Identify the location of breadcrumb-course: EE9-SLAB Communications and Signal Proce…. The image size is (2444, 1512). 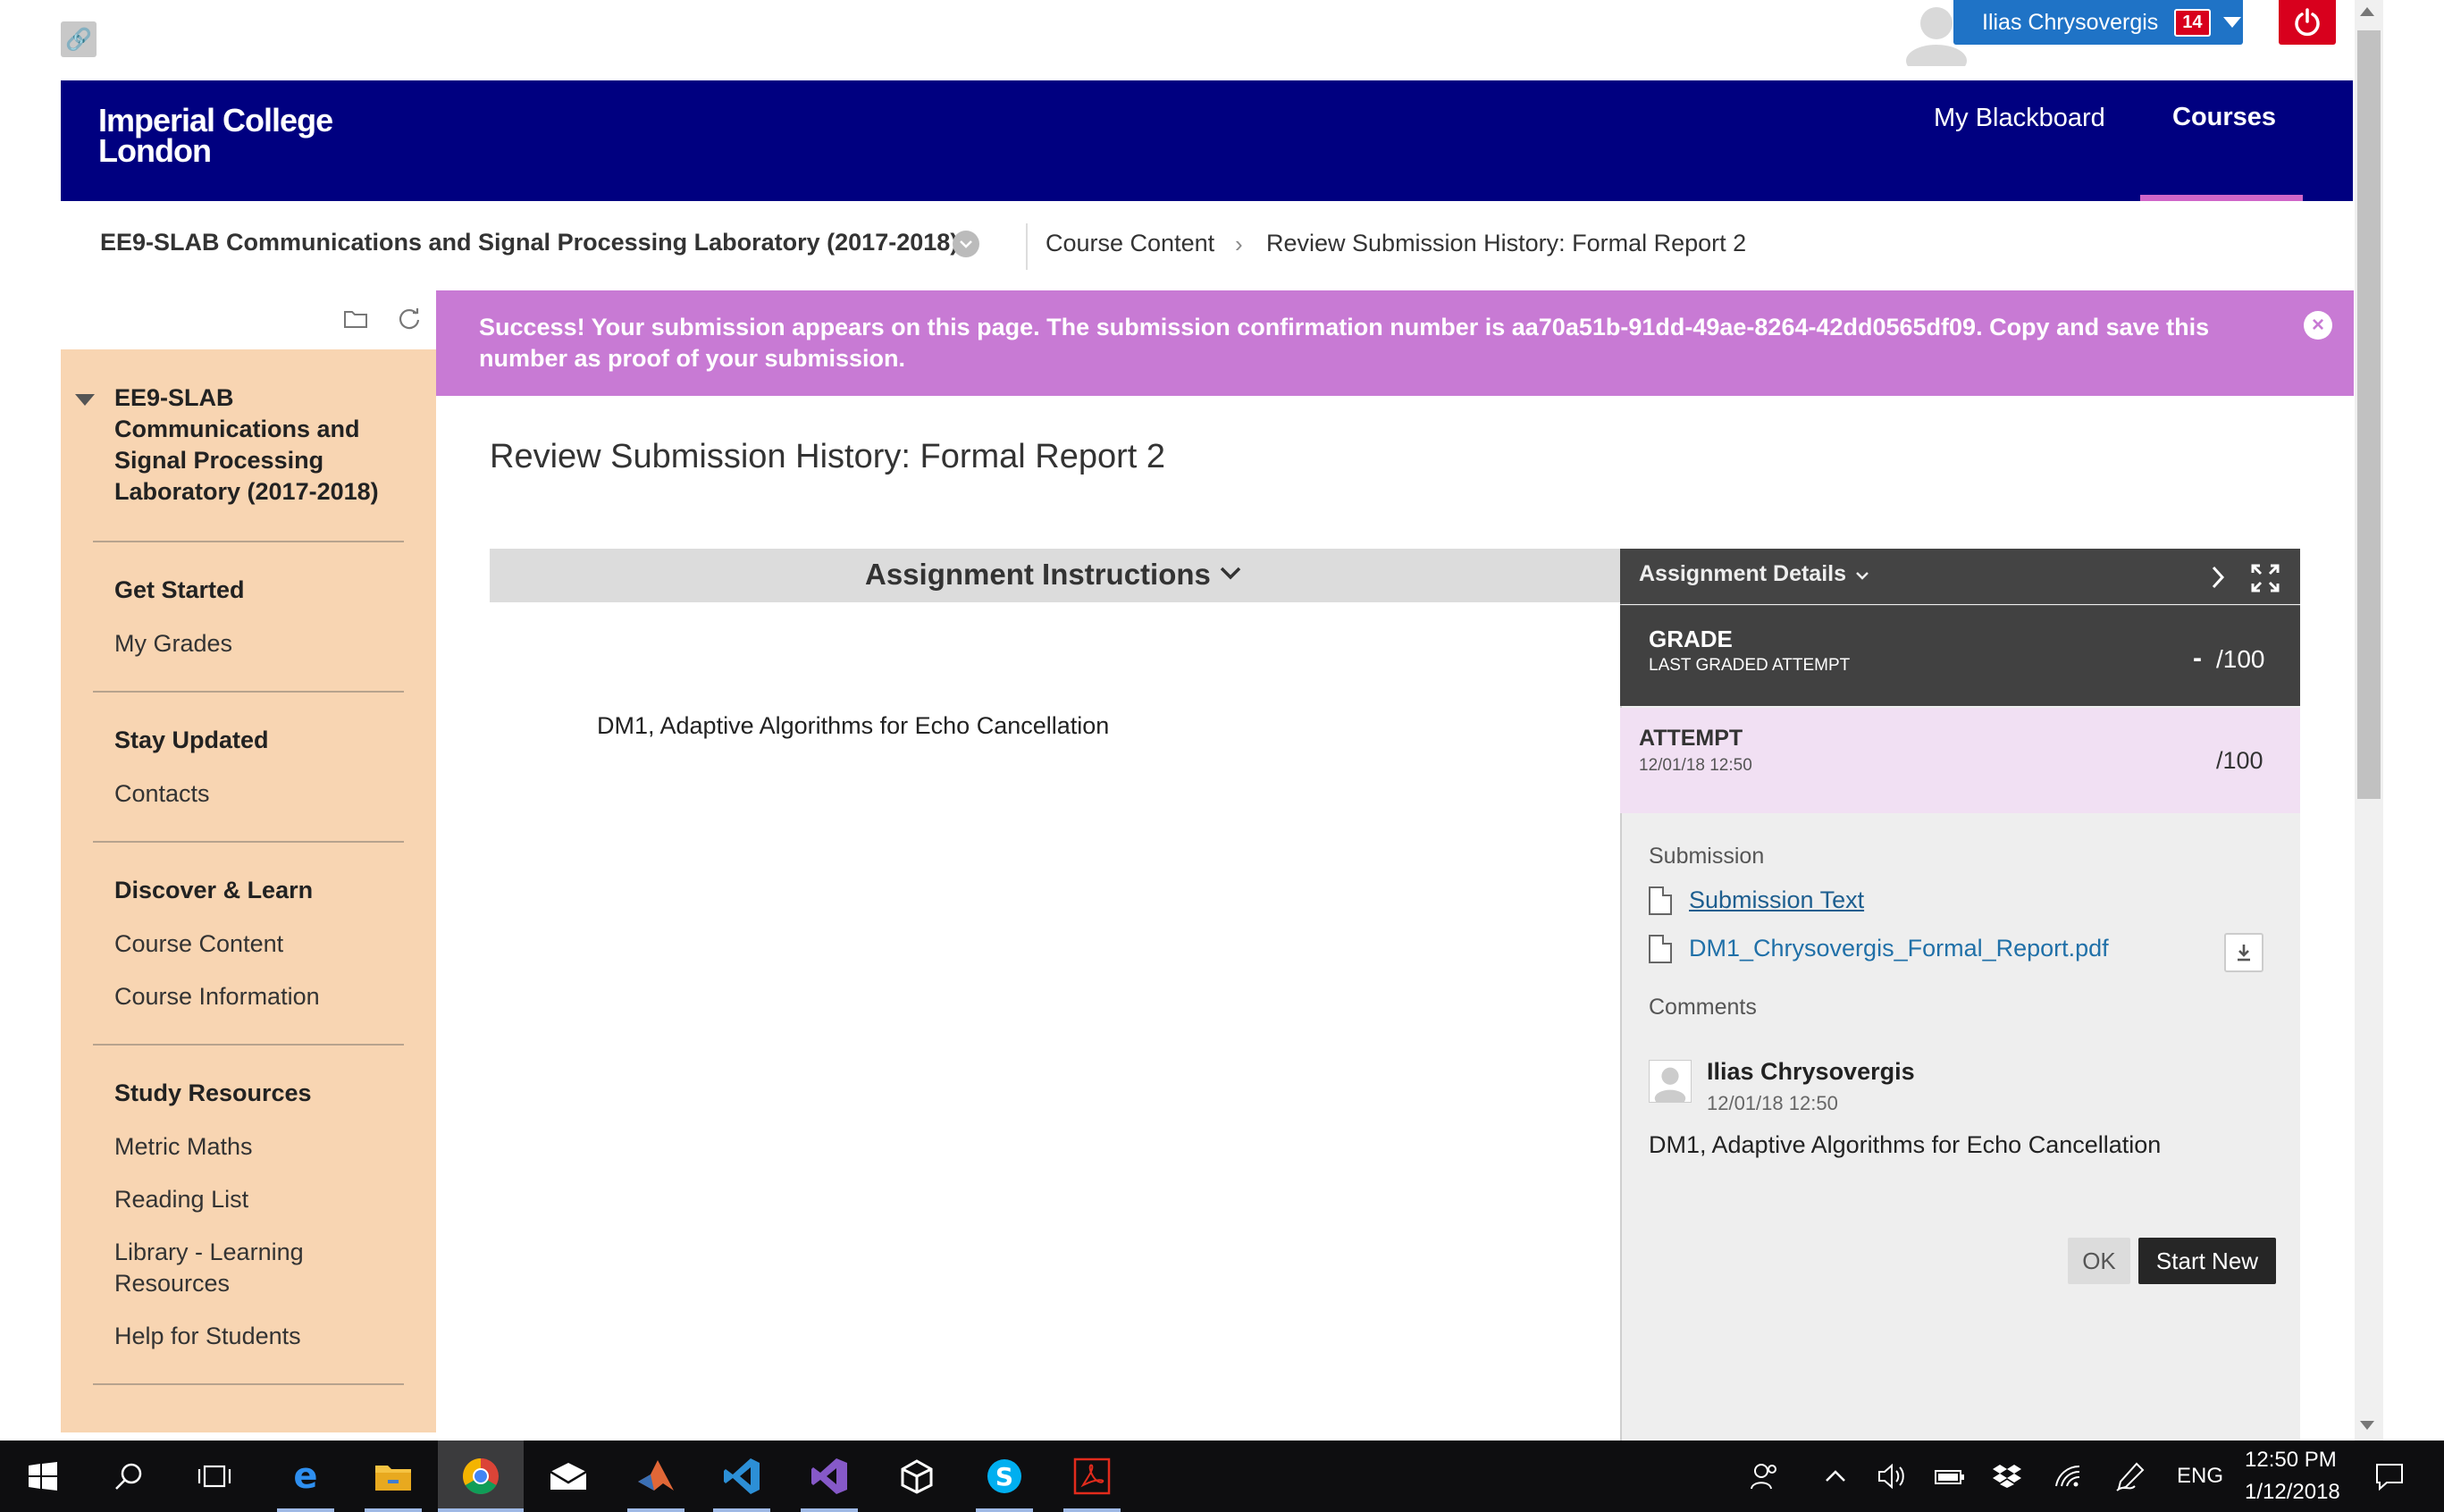
(529, 243).